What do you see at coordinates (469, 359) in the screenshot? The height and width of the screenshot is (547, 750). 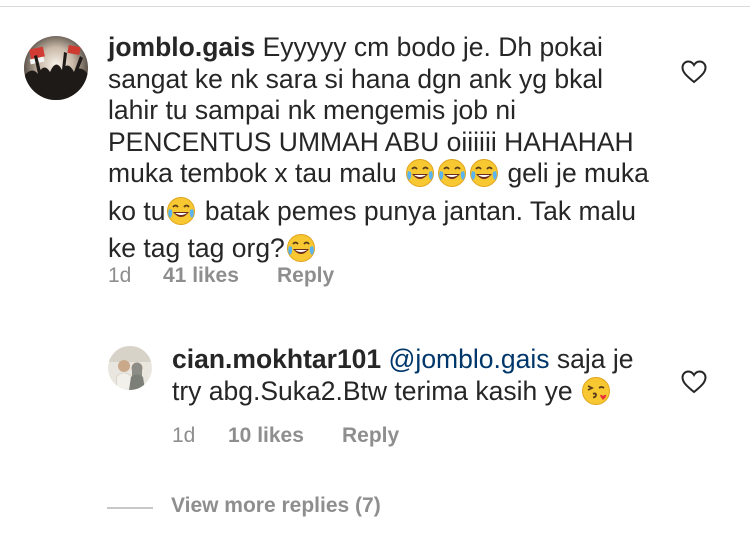 I see `reply-mention: @jomblo.gais` at bounding box center [469, 359].